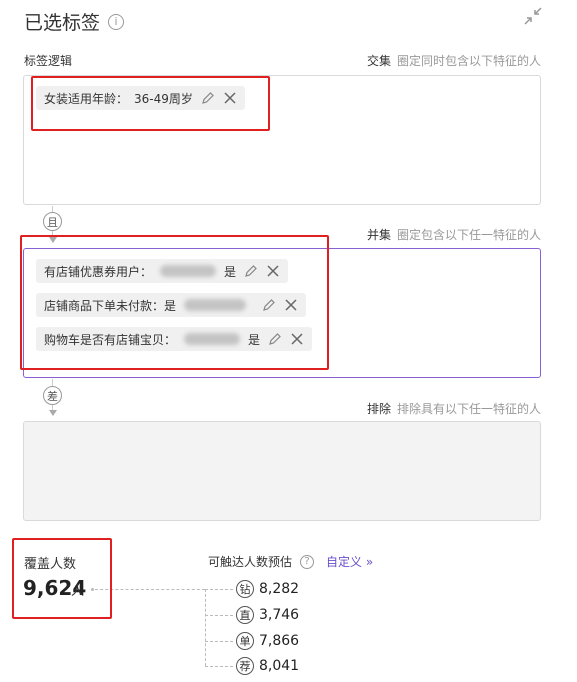  I want to click on reach-header: 可触达人数预估 ? 自定义 », so click(290, 561).